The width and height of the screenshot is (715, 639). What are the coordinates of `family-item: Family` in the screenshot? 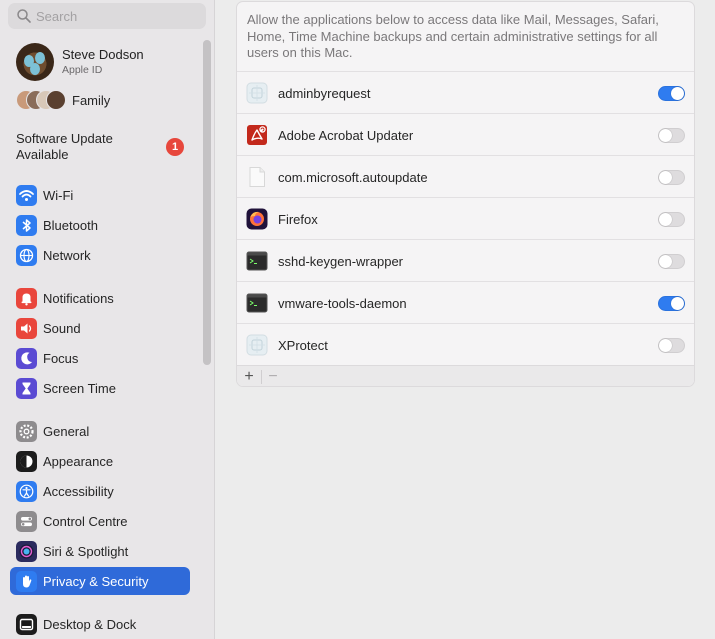 It's located at (106, 100).